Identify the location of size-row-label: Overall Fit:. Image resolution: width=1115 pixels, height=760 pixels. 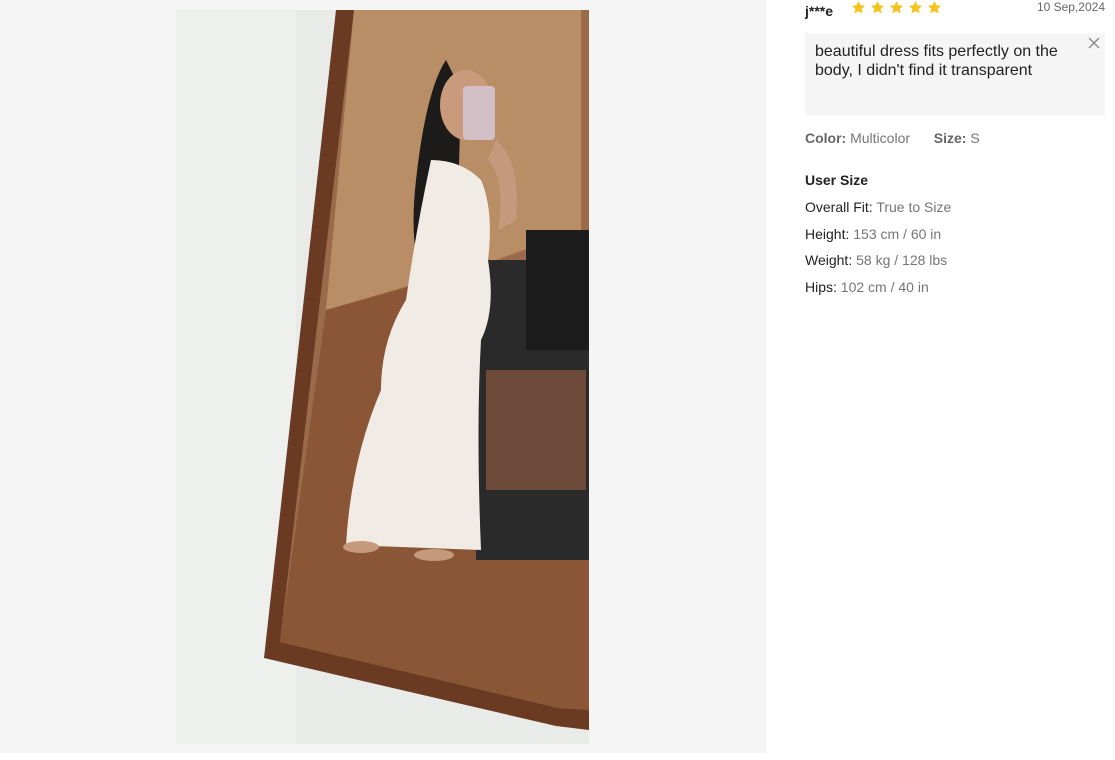
(839, 207).